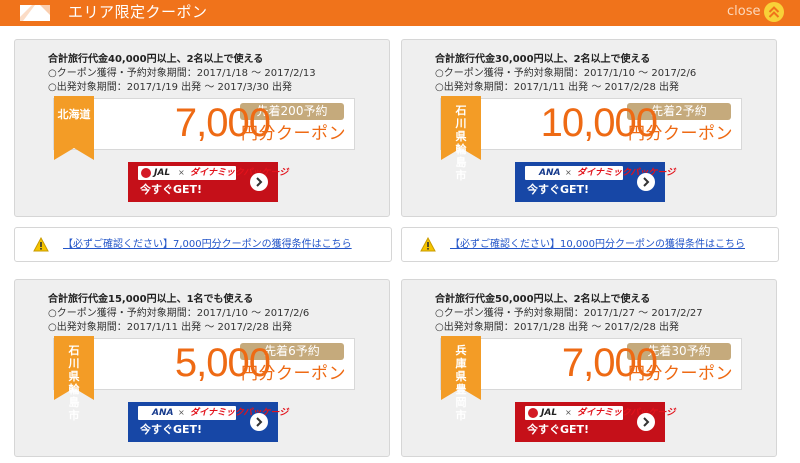 The image size is (800, 463). I want to click on coupon-terms-link: 【必ずご確認ください】10,000円分クーポンの獲得条件はこちら, so click(597, 245).